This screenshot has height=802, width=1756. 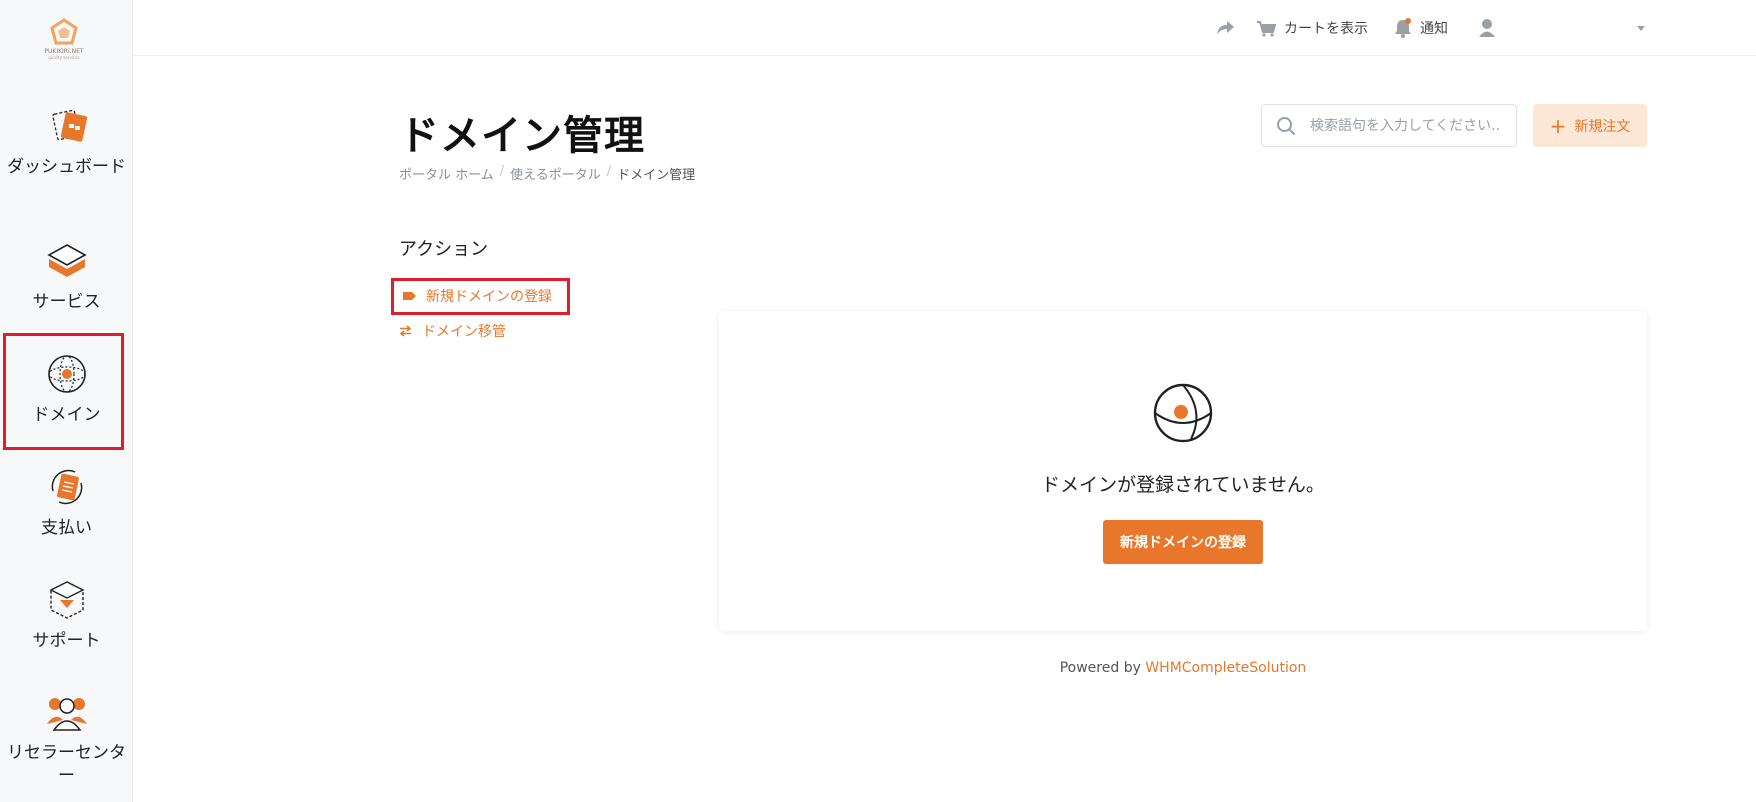 I want to click on register-domain-link: 新規ドメインの登録, so click(x=477, y=296).